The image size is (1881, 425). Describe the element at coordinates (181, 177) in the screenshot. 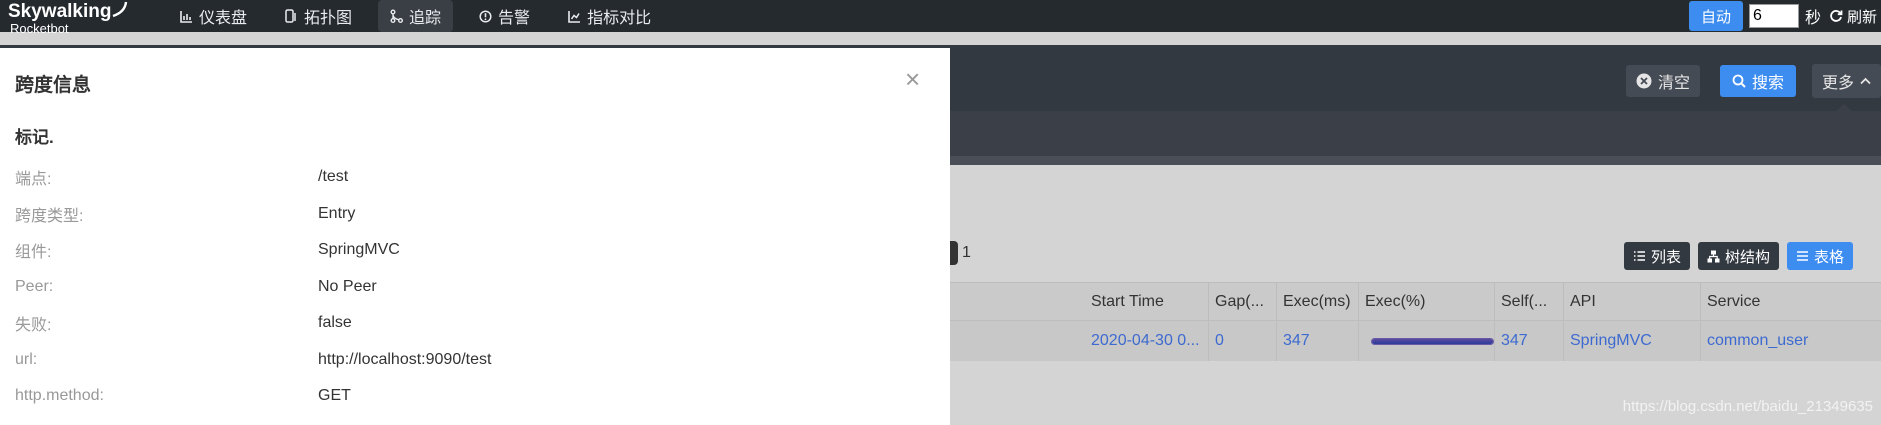

I see `field-row-endpoint: 端点: /test` at that location.